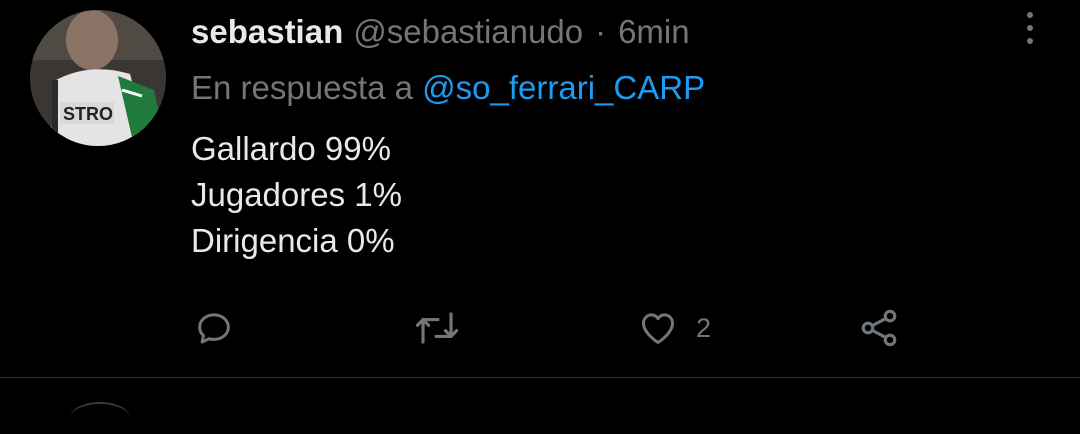 The width and height of the screenshot is (1080, 434). I want to click on reply-button, so click(214, 328).